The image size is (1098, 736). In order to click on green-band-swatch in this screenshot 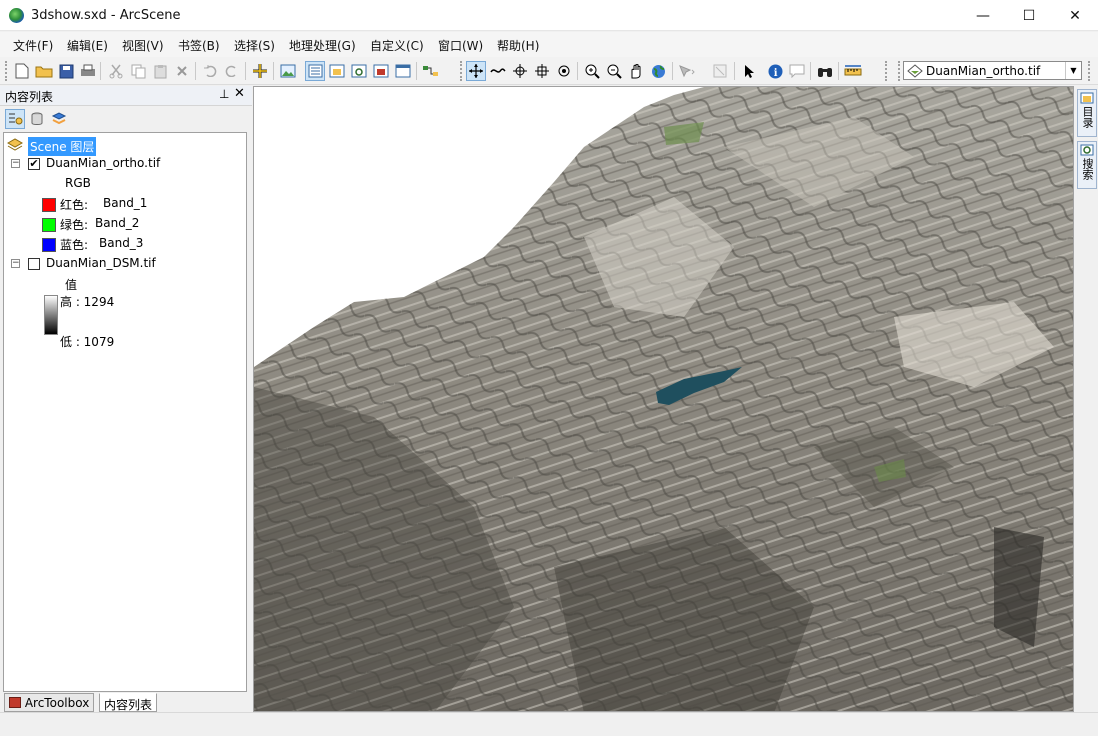, I will do `click(49, 225)`.